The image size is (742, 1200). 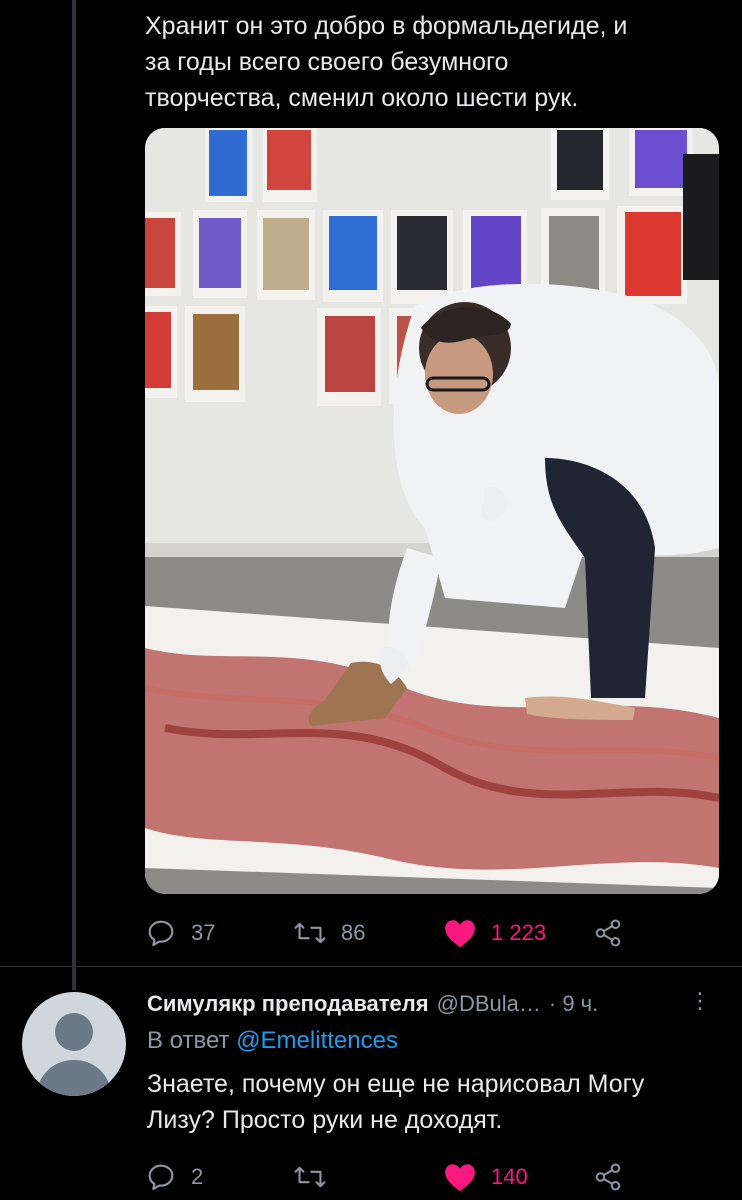 What do you see at coordinates (188, 1040) in the screenshot?
I see `reply-to-label: В ответ` at bounding box center [188, 1040].